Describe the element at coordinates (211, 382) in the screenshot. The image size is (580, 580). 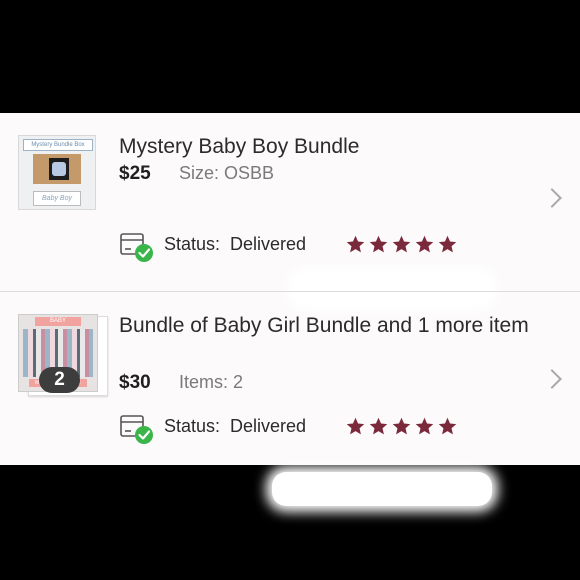
I see `order-items: Items: 2` at that location.